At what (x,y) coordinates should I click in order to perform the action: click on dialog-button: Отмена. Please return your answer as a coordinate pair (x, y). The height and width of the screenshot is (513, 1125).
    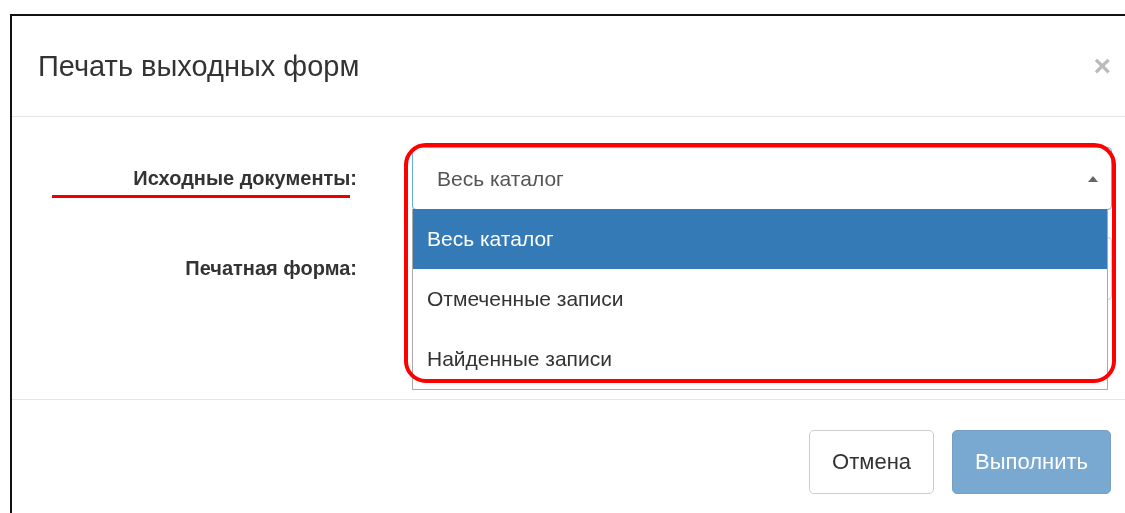
    Looking at the image, I should click on (872, 462).